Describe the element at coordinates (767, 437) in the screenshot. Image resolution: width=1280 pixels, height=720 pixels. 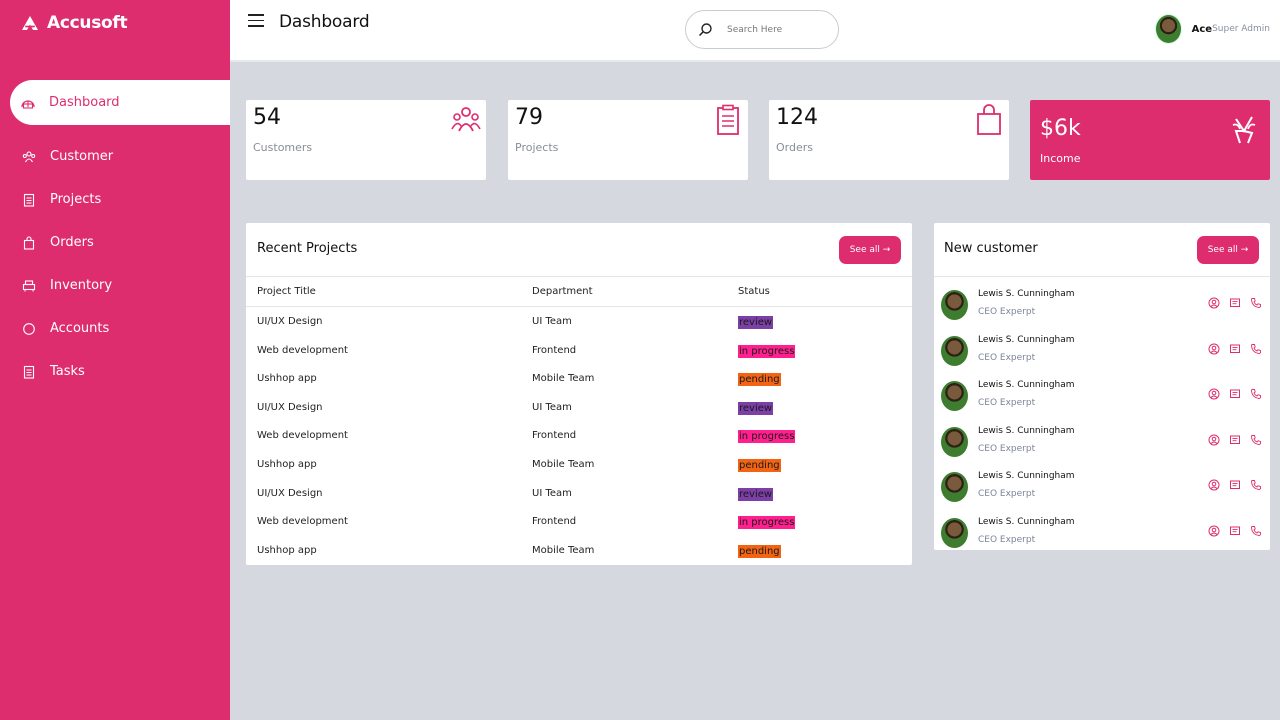
I see `status-badge: in progress` at that location.